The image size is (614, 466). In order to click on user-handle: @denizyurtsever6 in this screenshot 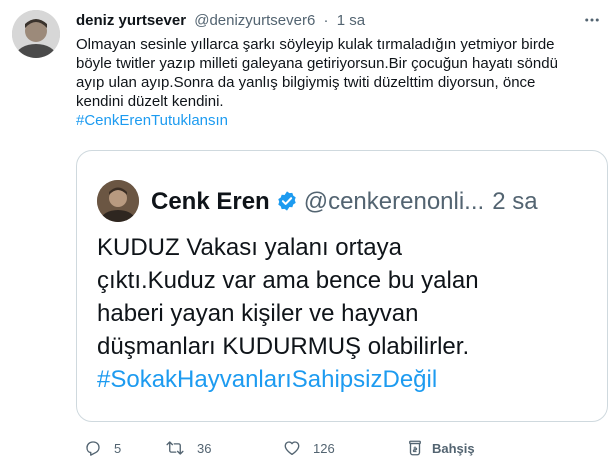, I will do `click(254, 20)`.